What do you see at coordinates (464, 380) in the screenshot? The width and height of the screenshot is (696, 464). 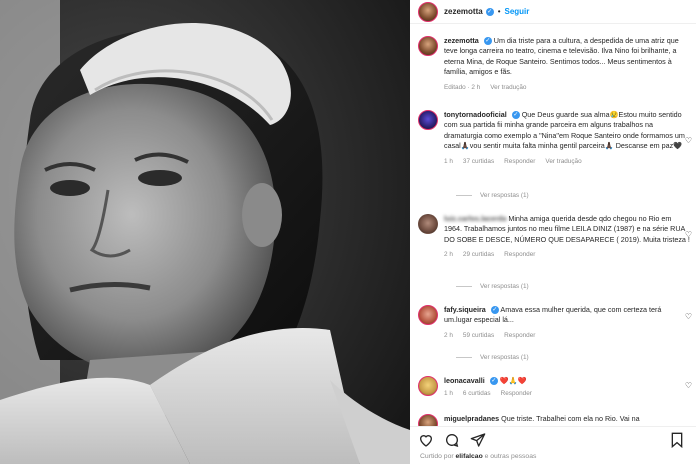 I see `comment-username: leonacavalli` at bounding box center [464, 380].